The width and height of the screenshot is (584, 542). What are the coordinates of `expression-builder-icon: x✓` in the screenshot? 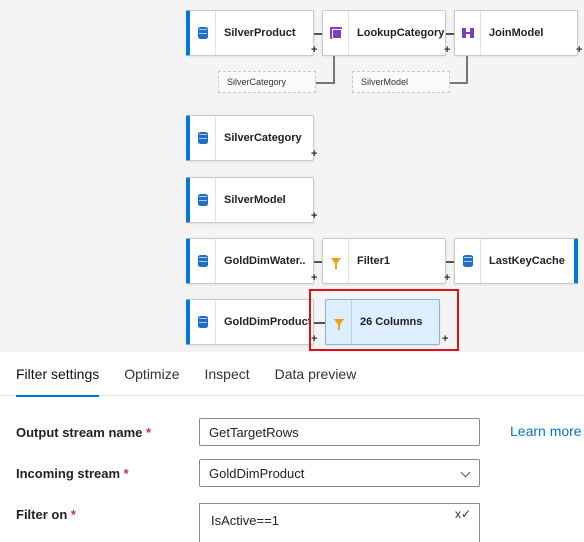 It's located at (463, 514).